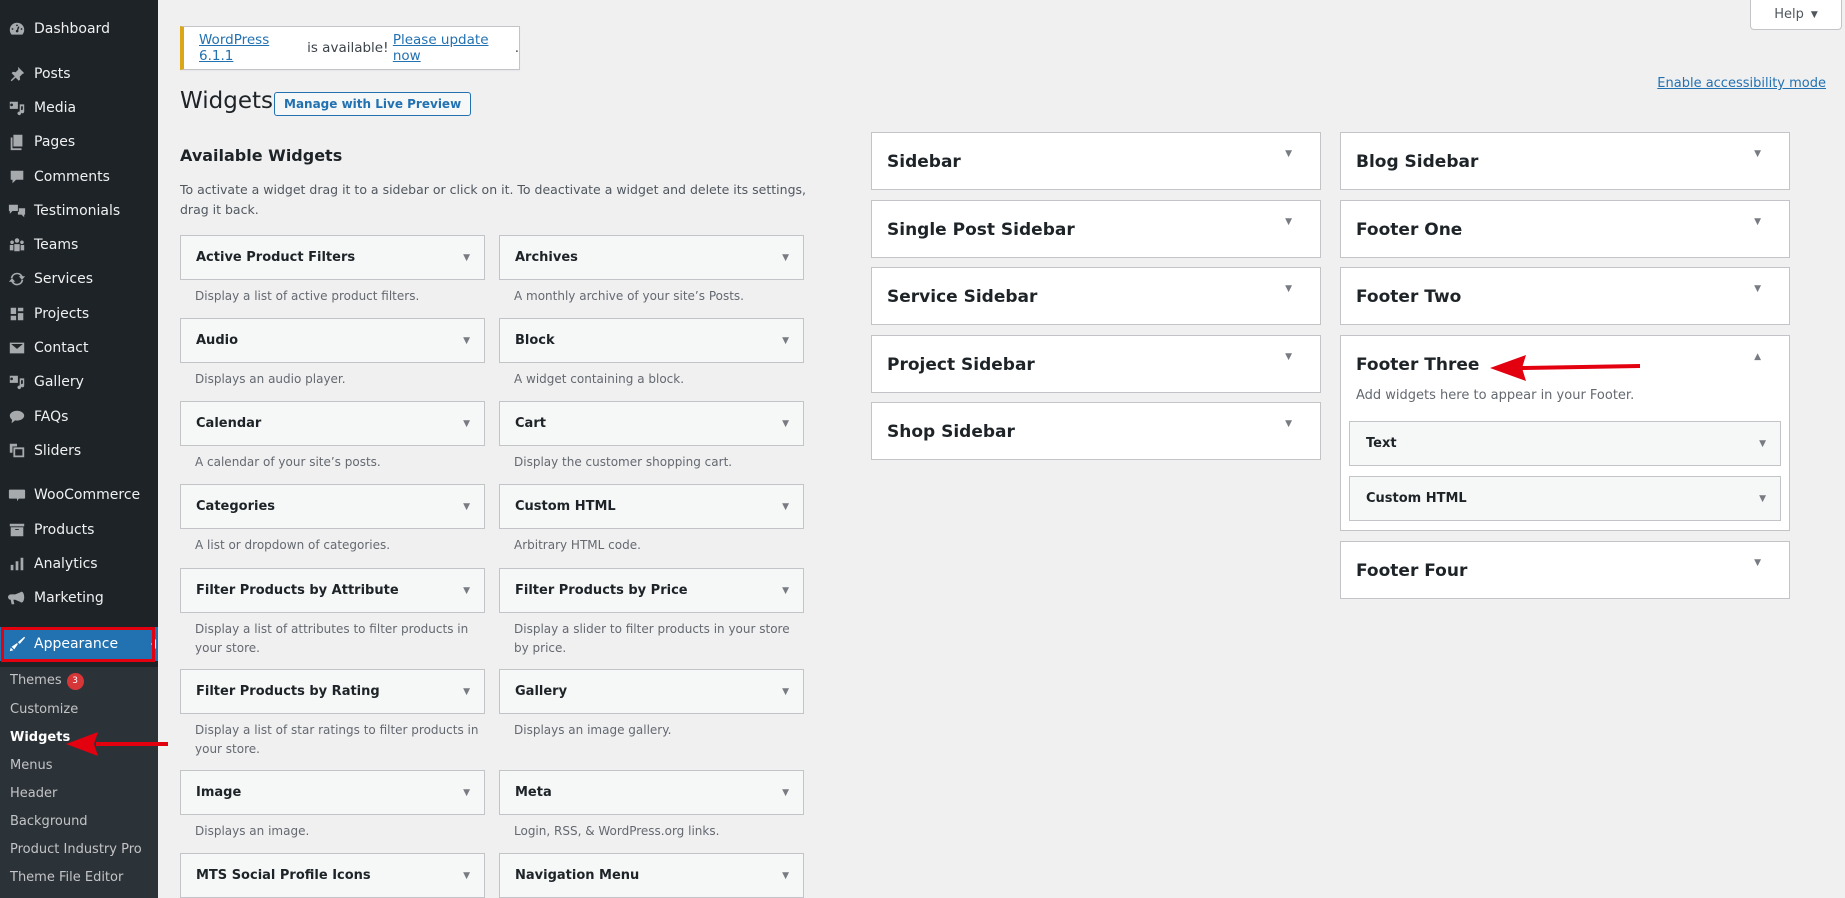 This screenshot has height=898, width=1845. Describe the element at coordinates (79, 142) in the screenshot. I see `sidebar-item-pages: Pages` at that location.